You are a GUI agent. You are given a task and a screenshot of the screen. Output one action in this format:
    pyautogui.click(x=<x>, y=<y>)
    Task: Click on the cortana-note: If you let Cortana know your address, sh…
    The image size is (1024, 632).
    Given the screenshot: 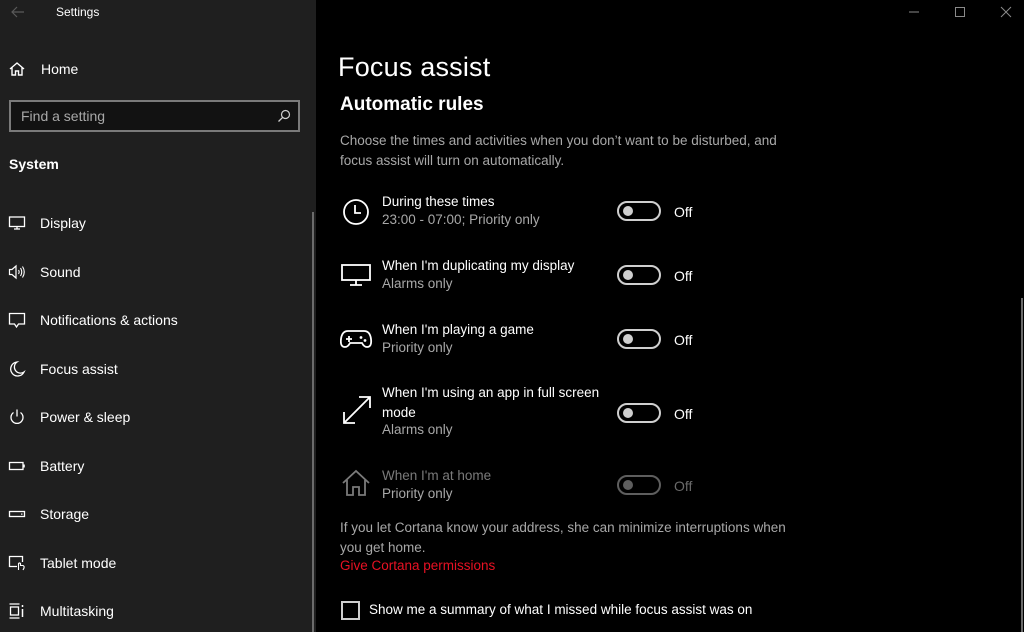 What is the action you would take?
    pyautogui.click(x=563, y=537)
    